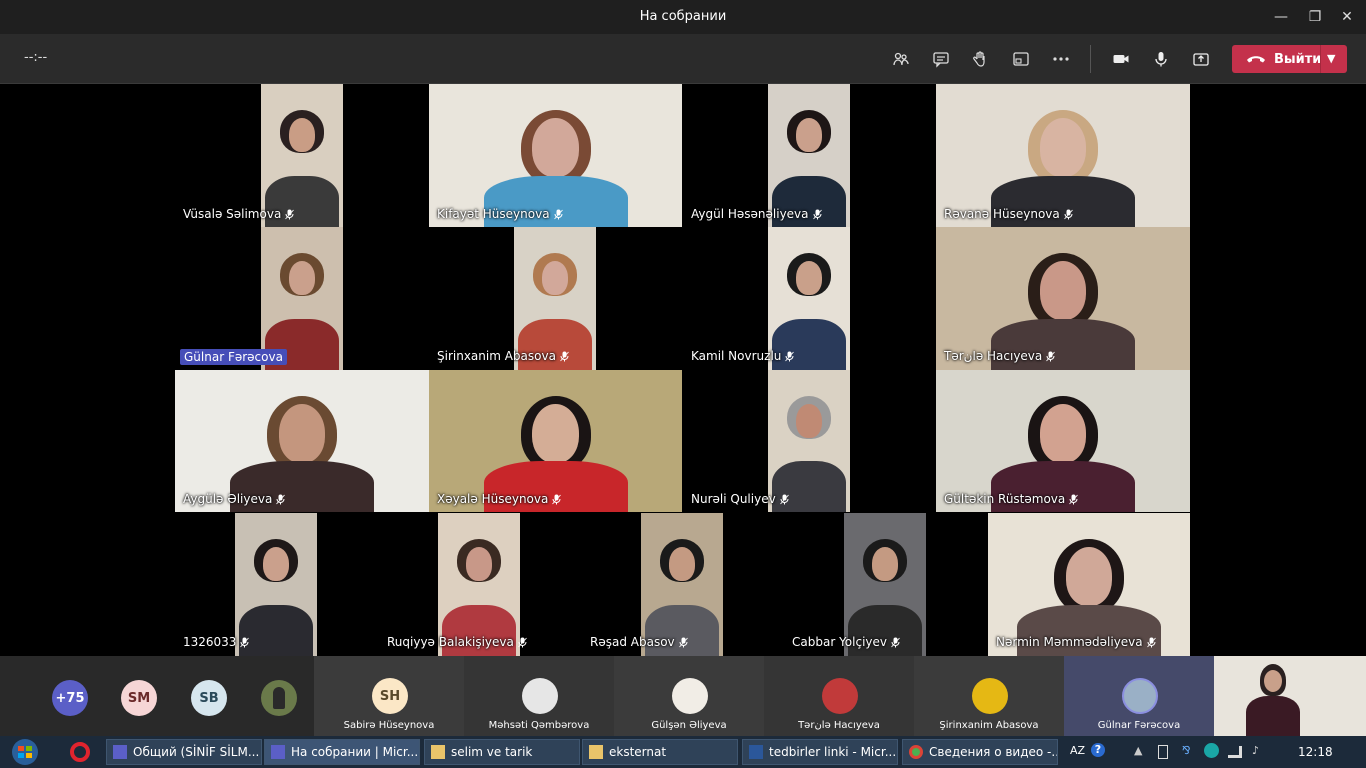  I want to click on participant-name: Kamil Novruzlu, so click(743, 356).